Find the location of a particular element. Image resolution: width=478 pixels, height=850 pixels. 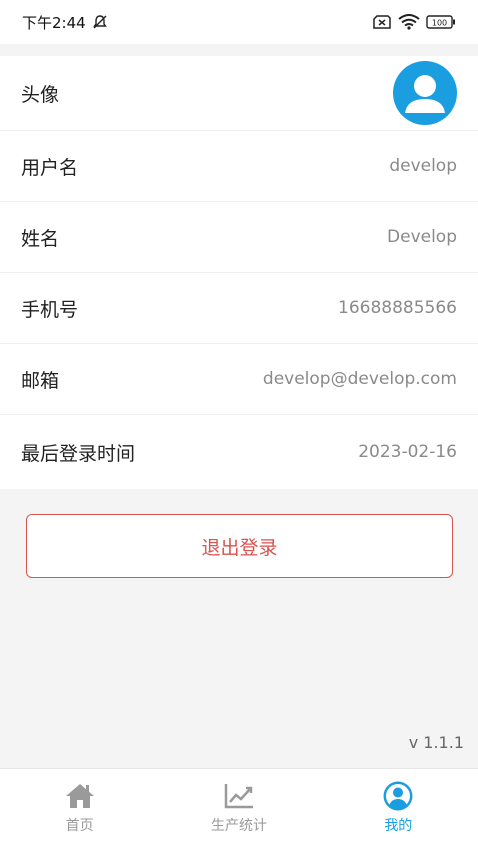

name-label: 姓名 is located at coordinates (40, 238).